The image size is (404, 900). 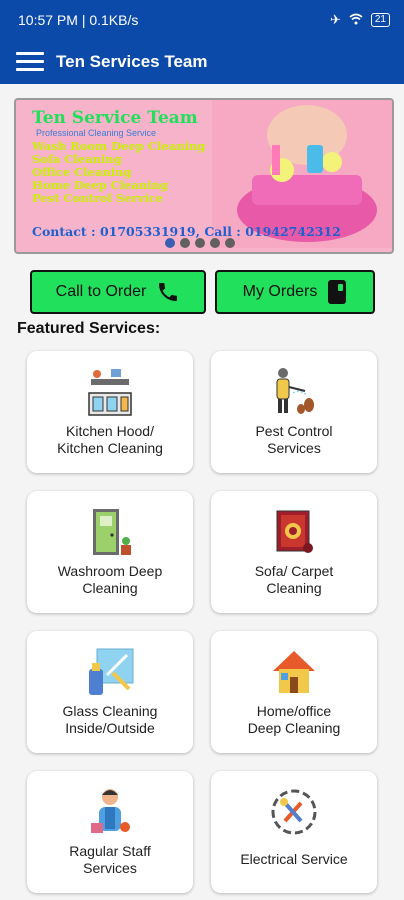 I want to click on service-label: Pest Control Services, so click(x=294, y=439).